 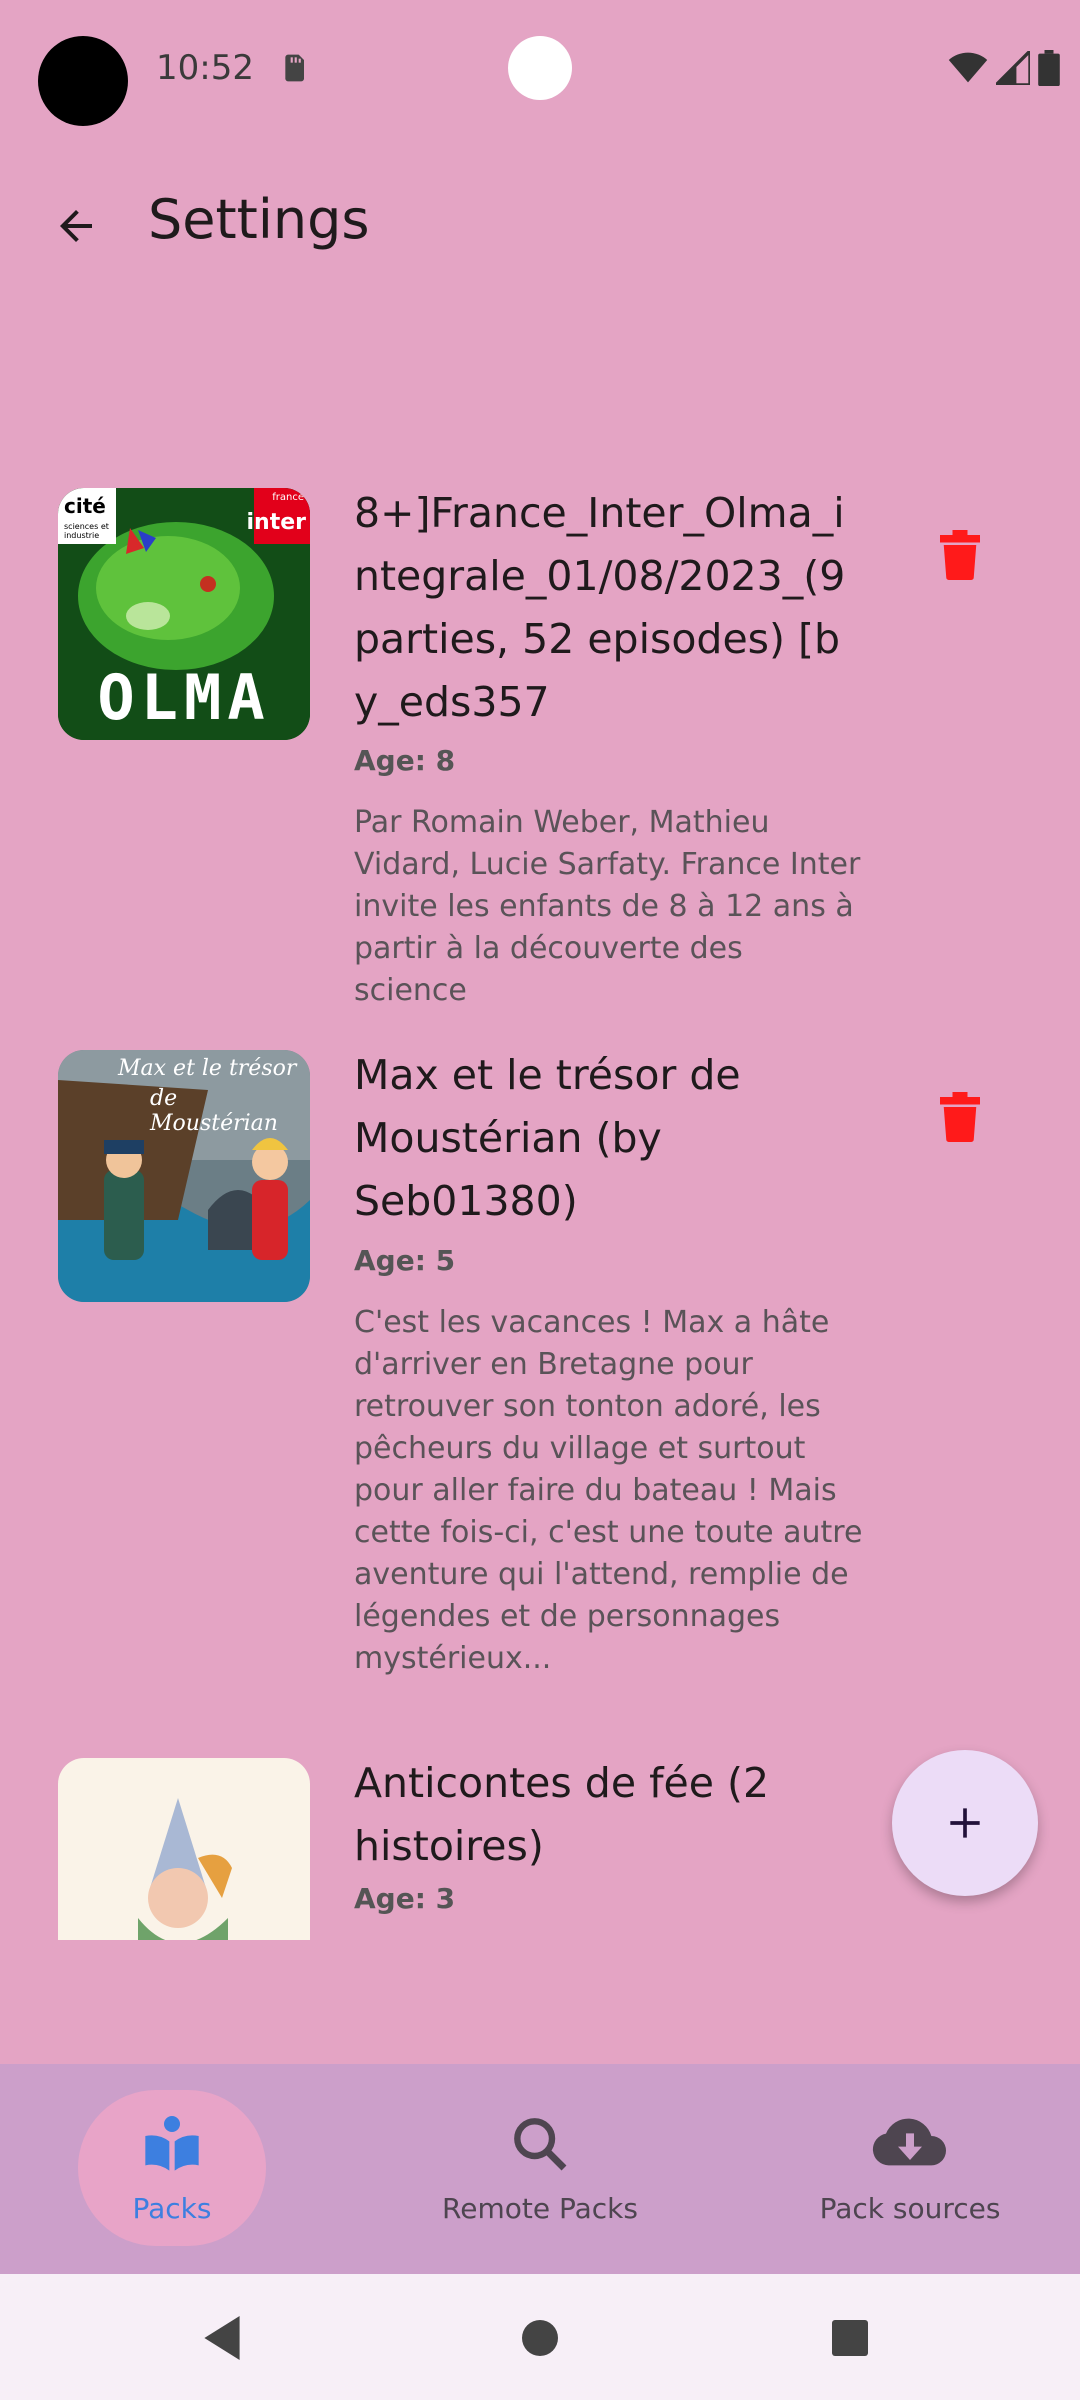 I want to click on back-button, so click(x=76, y=226).